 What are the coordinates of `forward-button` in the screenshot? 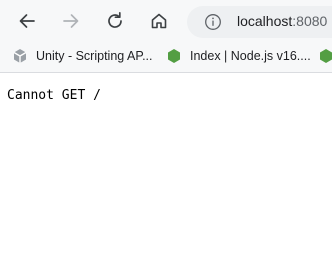 It's located at (71, 21).